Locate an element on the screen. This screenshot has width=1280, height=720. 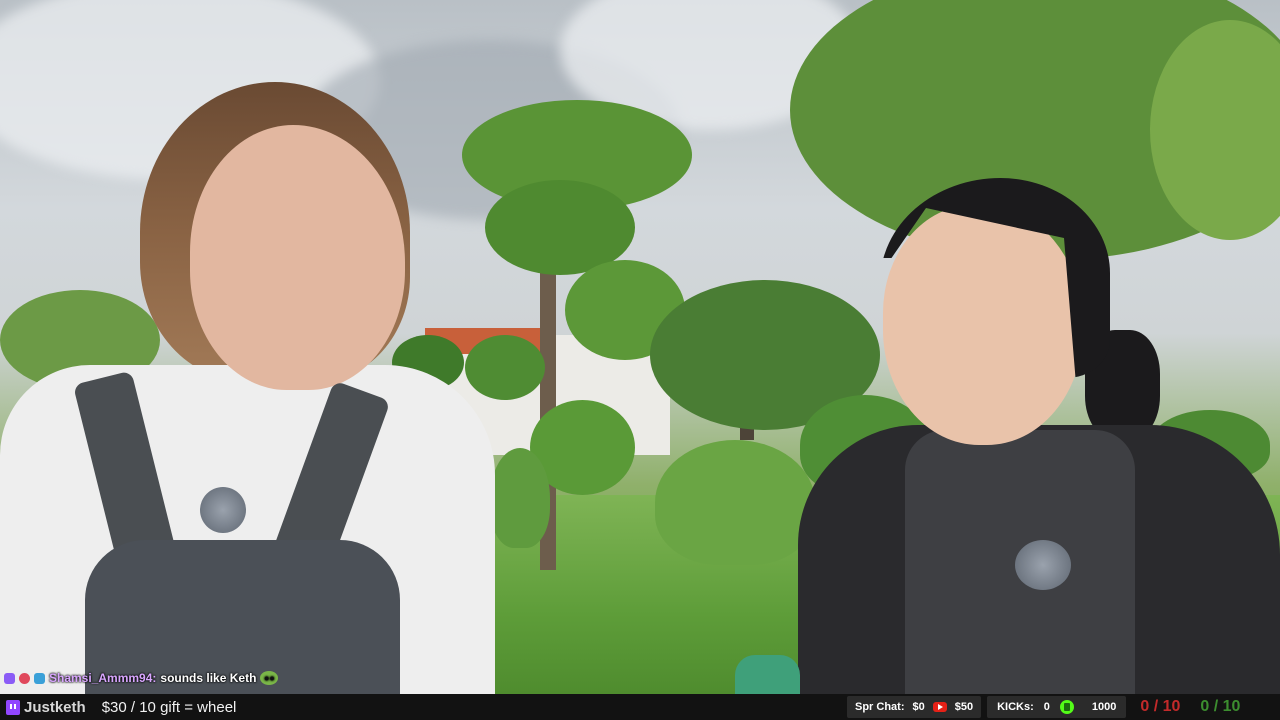
kick-icon is located at coordinates (1066, 707).